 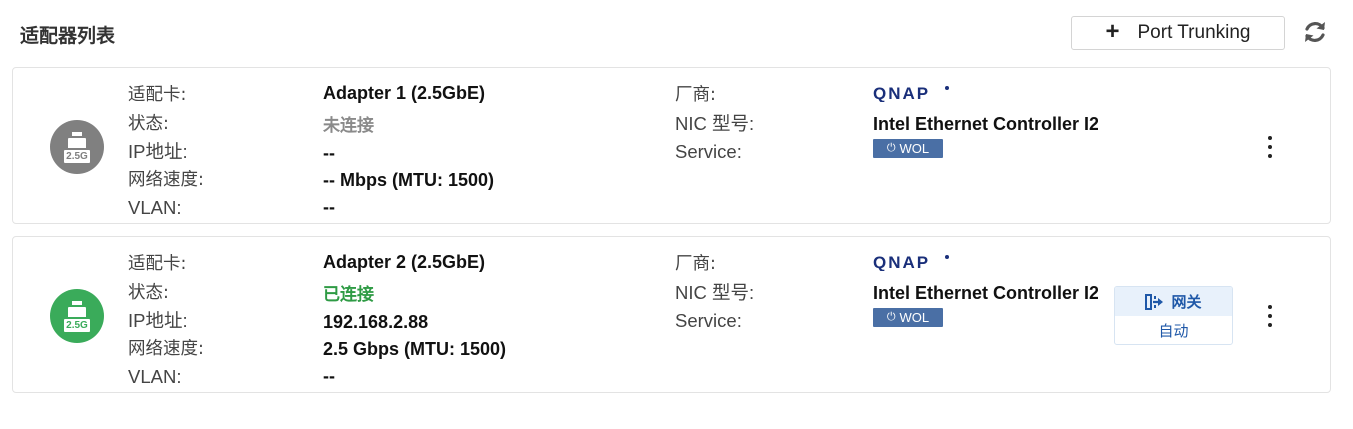 What do you see at coordinates (1194, 32) in the screenshot?
I see `port-trunking-label: Port Trunking` at bounding box center [1194, 32].